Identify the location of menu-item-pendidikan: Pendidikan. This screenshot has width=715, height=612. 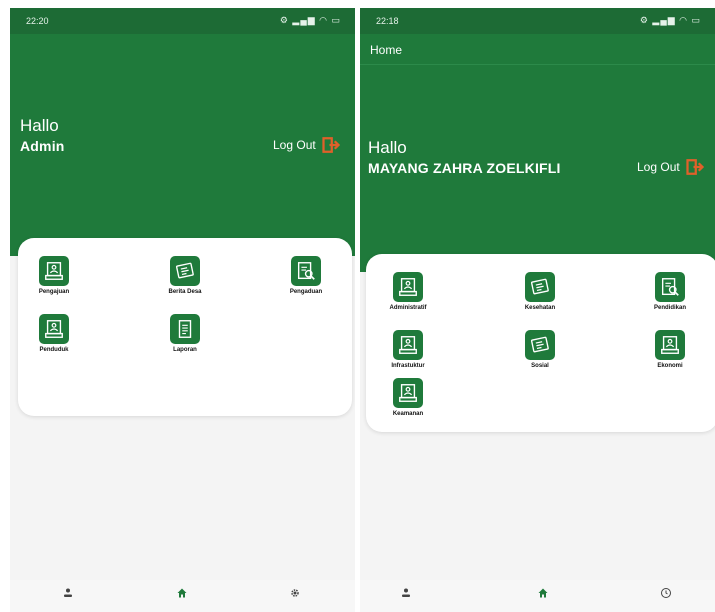
(670, 291).